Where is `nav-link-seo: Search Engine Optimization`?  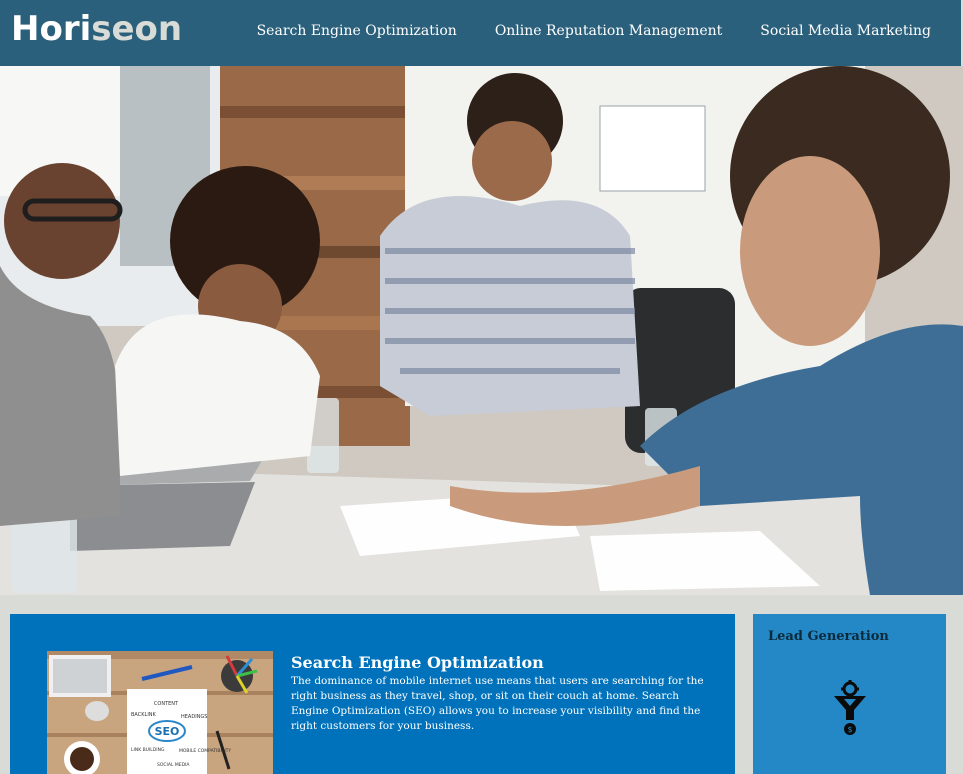 nav-link-seo: Search Engine Optimization is located at coordinates (357, 31).